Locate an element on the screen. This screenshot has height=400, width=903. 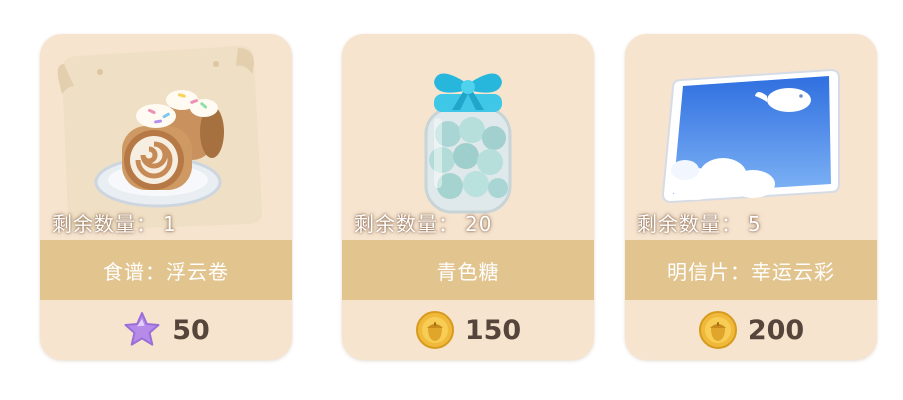
item-name: 青色糖 is located at coordinates (468, 271).